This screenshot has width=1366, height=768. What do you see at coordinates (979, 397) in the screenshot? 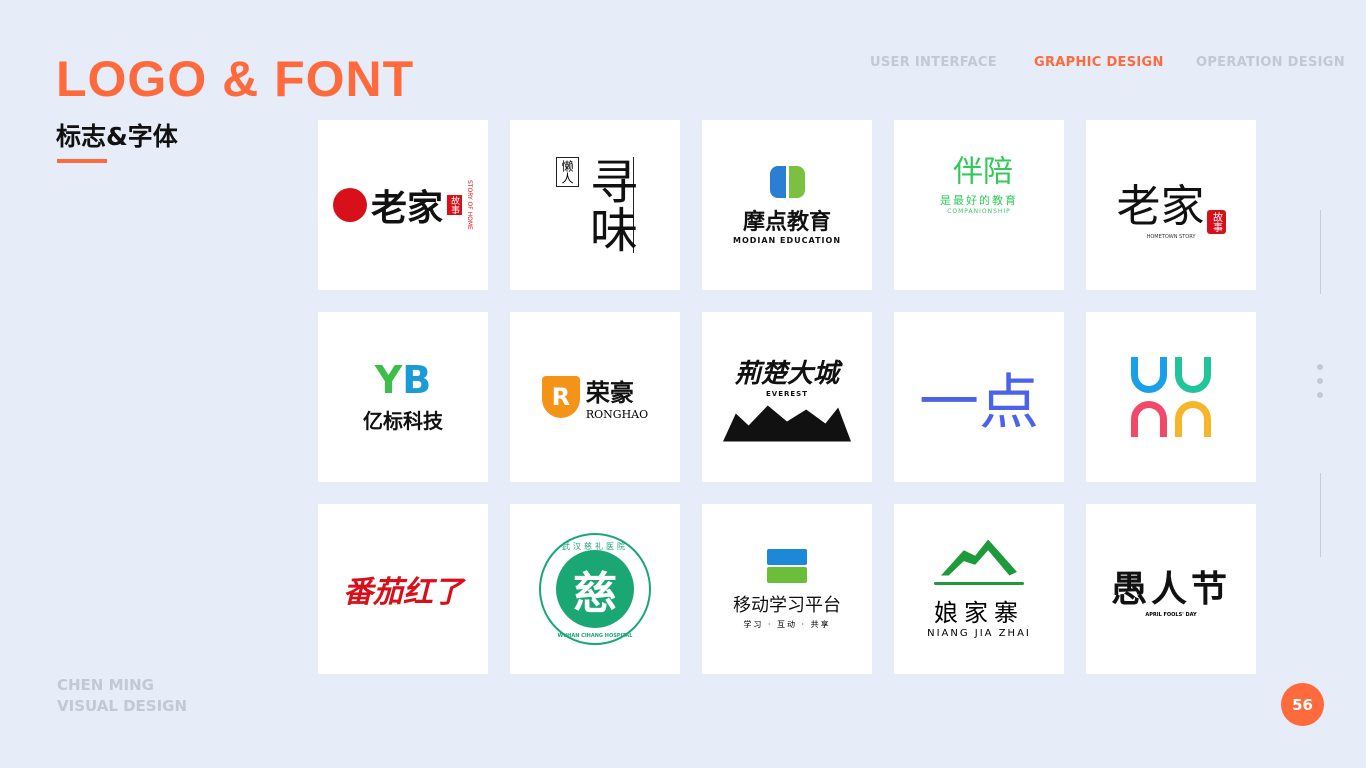
I see `logo-card-yidian: 一点` at bounding box center [979, 397].